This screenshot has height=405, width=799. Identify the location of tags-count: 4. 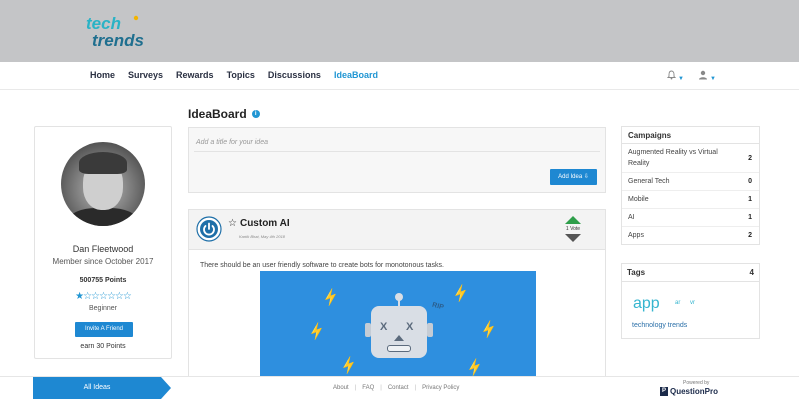
(751, 272).